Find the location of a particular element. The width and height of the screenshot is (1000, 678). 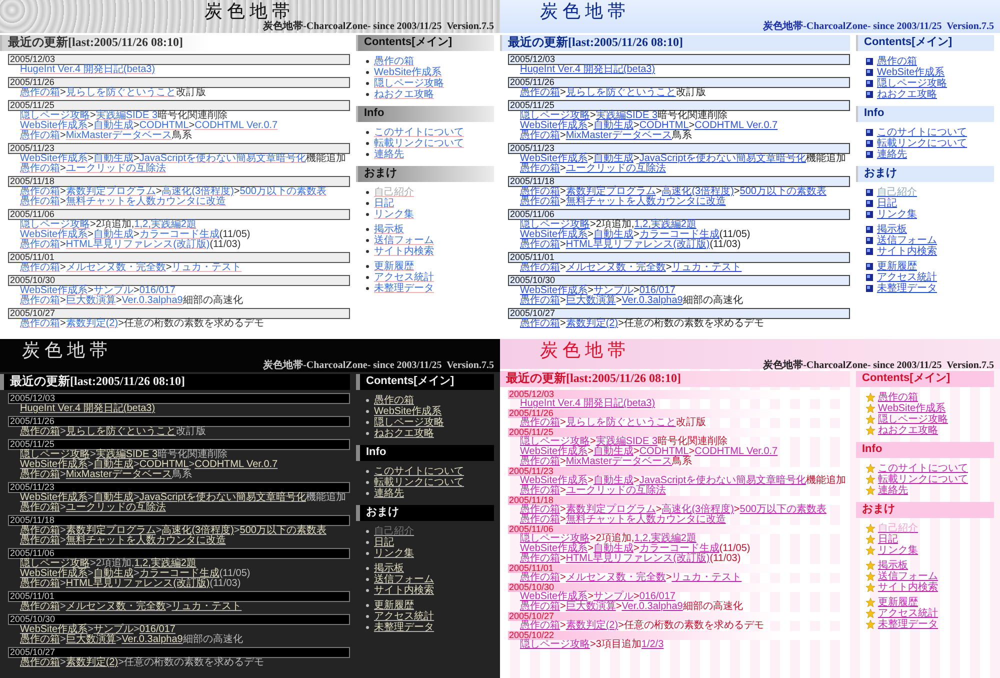

sidebar-link: 愚作の箱 is located at coordinates (394, 61).